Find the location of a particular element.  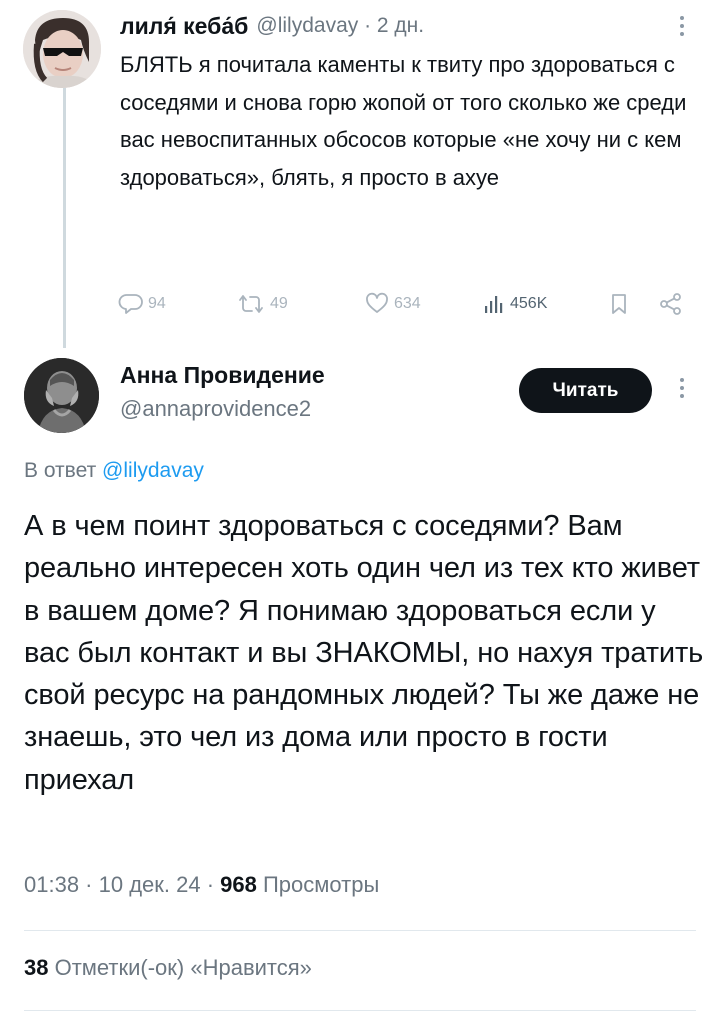

reply-context: В ответ @lilydavay is located at coordinates (114, 471).